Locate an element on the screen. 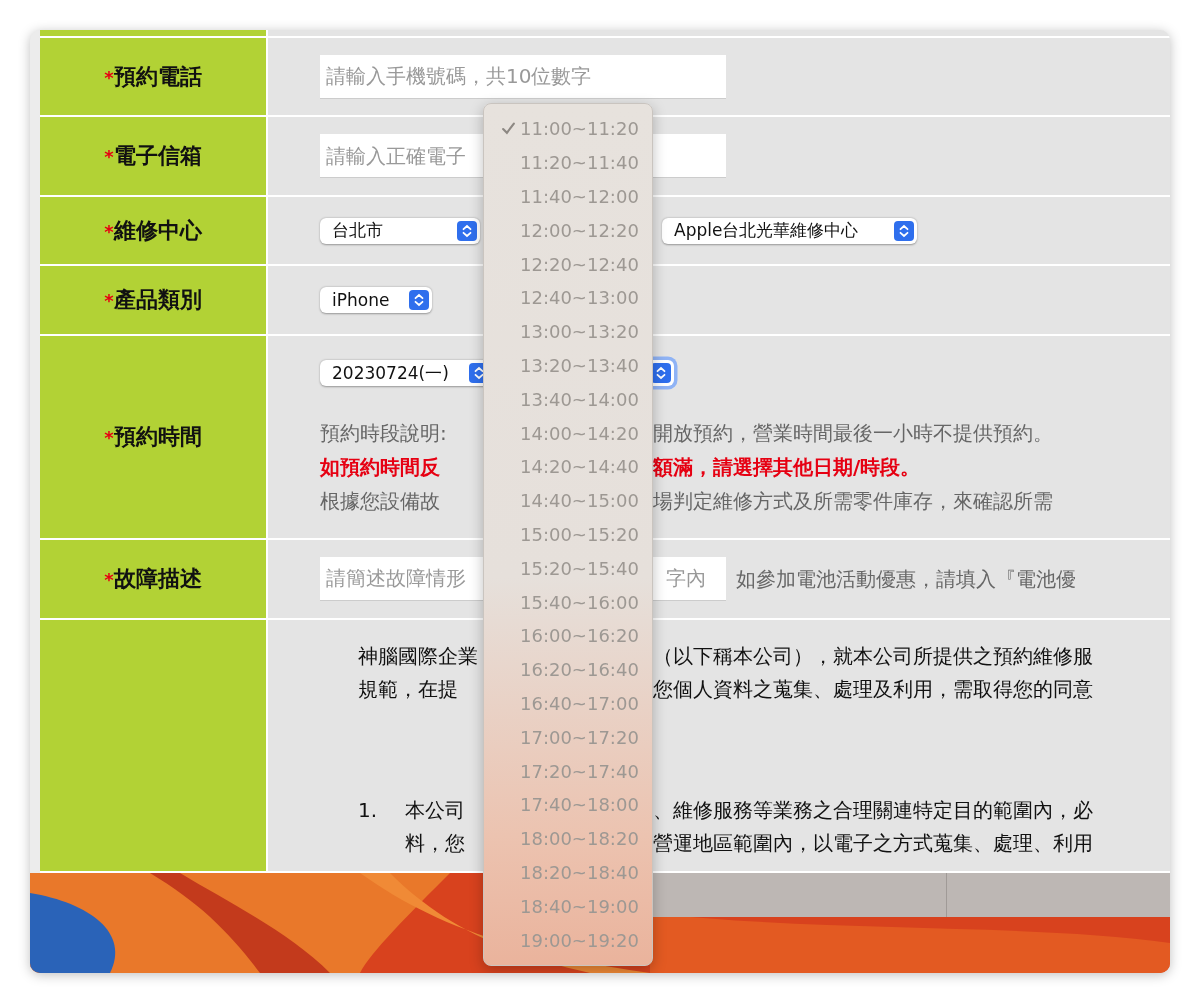 This screenshot has height=1005, width=1200. terms-text: 料，您 is located at coordinates (435, 843).